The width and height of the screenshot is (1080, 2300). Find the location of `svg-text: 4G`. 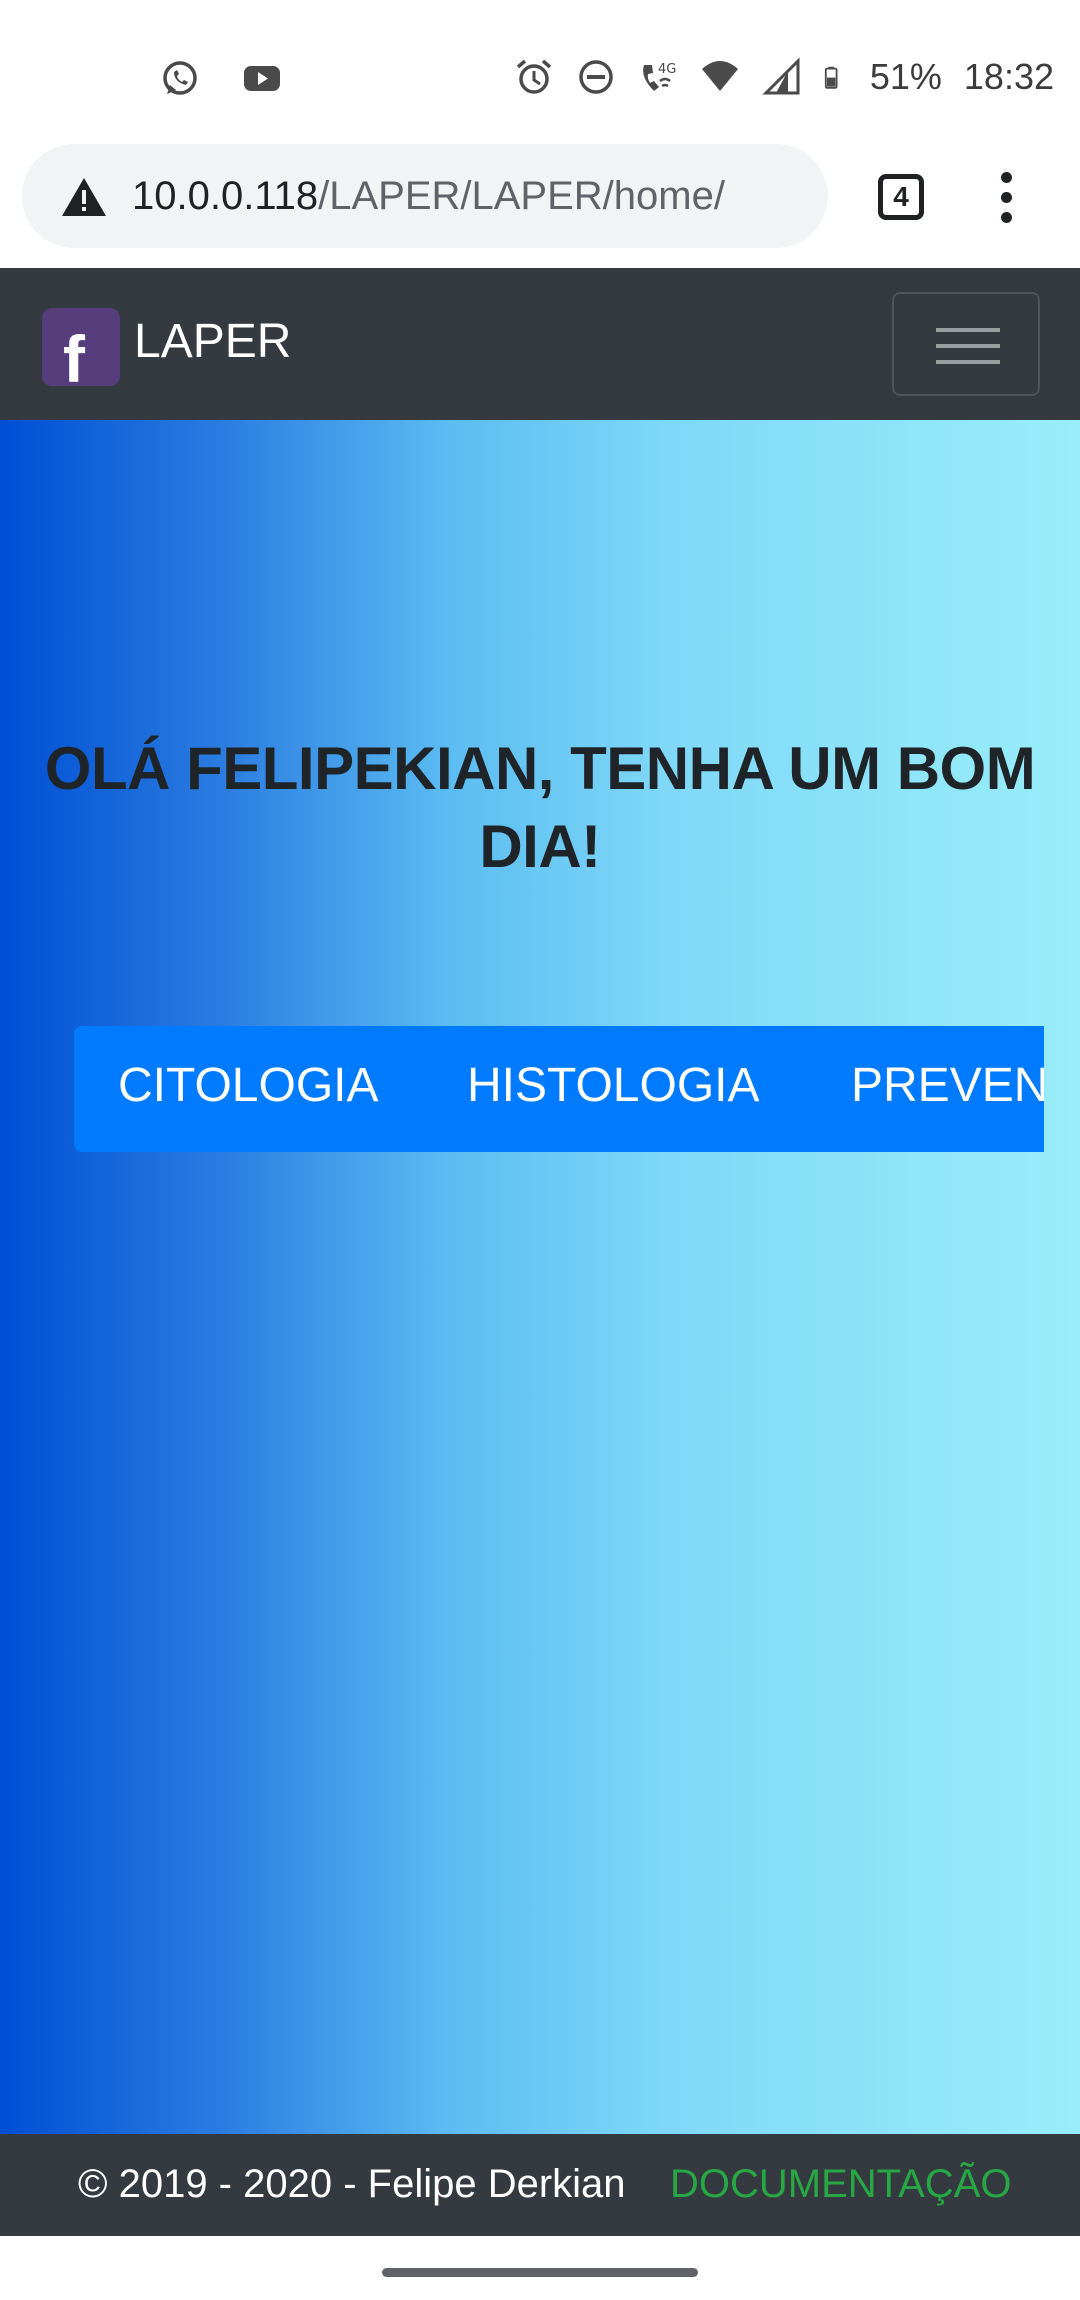

svg-text: 4G is located at coordinates (667, 69).